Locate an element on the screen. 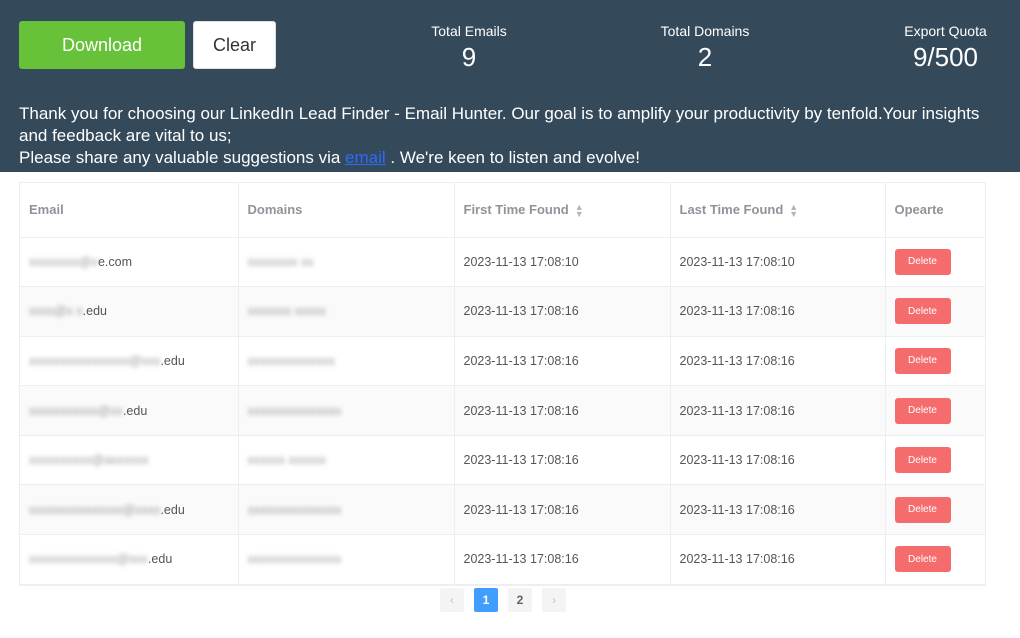 Image resolution: width=1020 pixels, height=638 pixels. email-redacted: xxxxxxxx@x is located at coordinates (63, 261).